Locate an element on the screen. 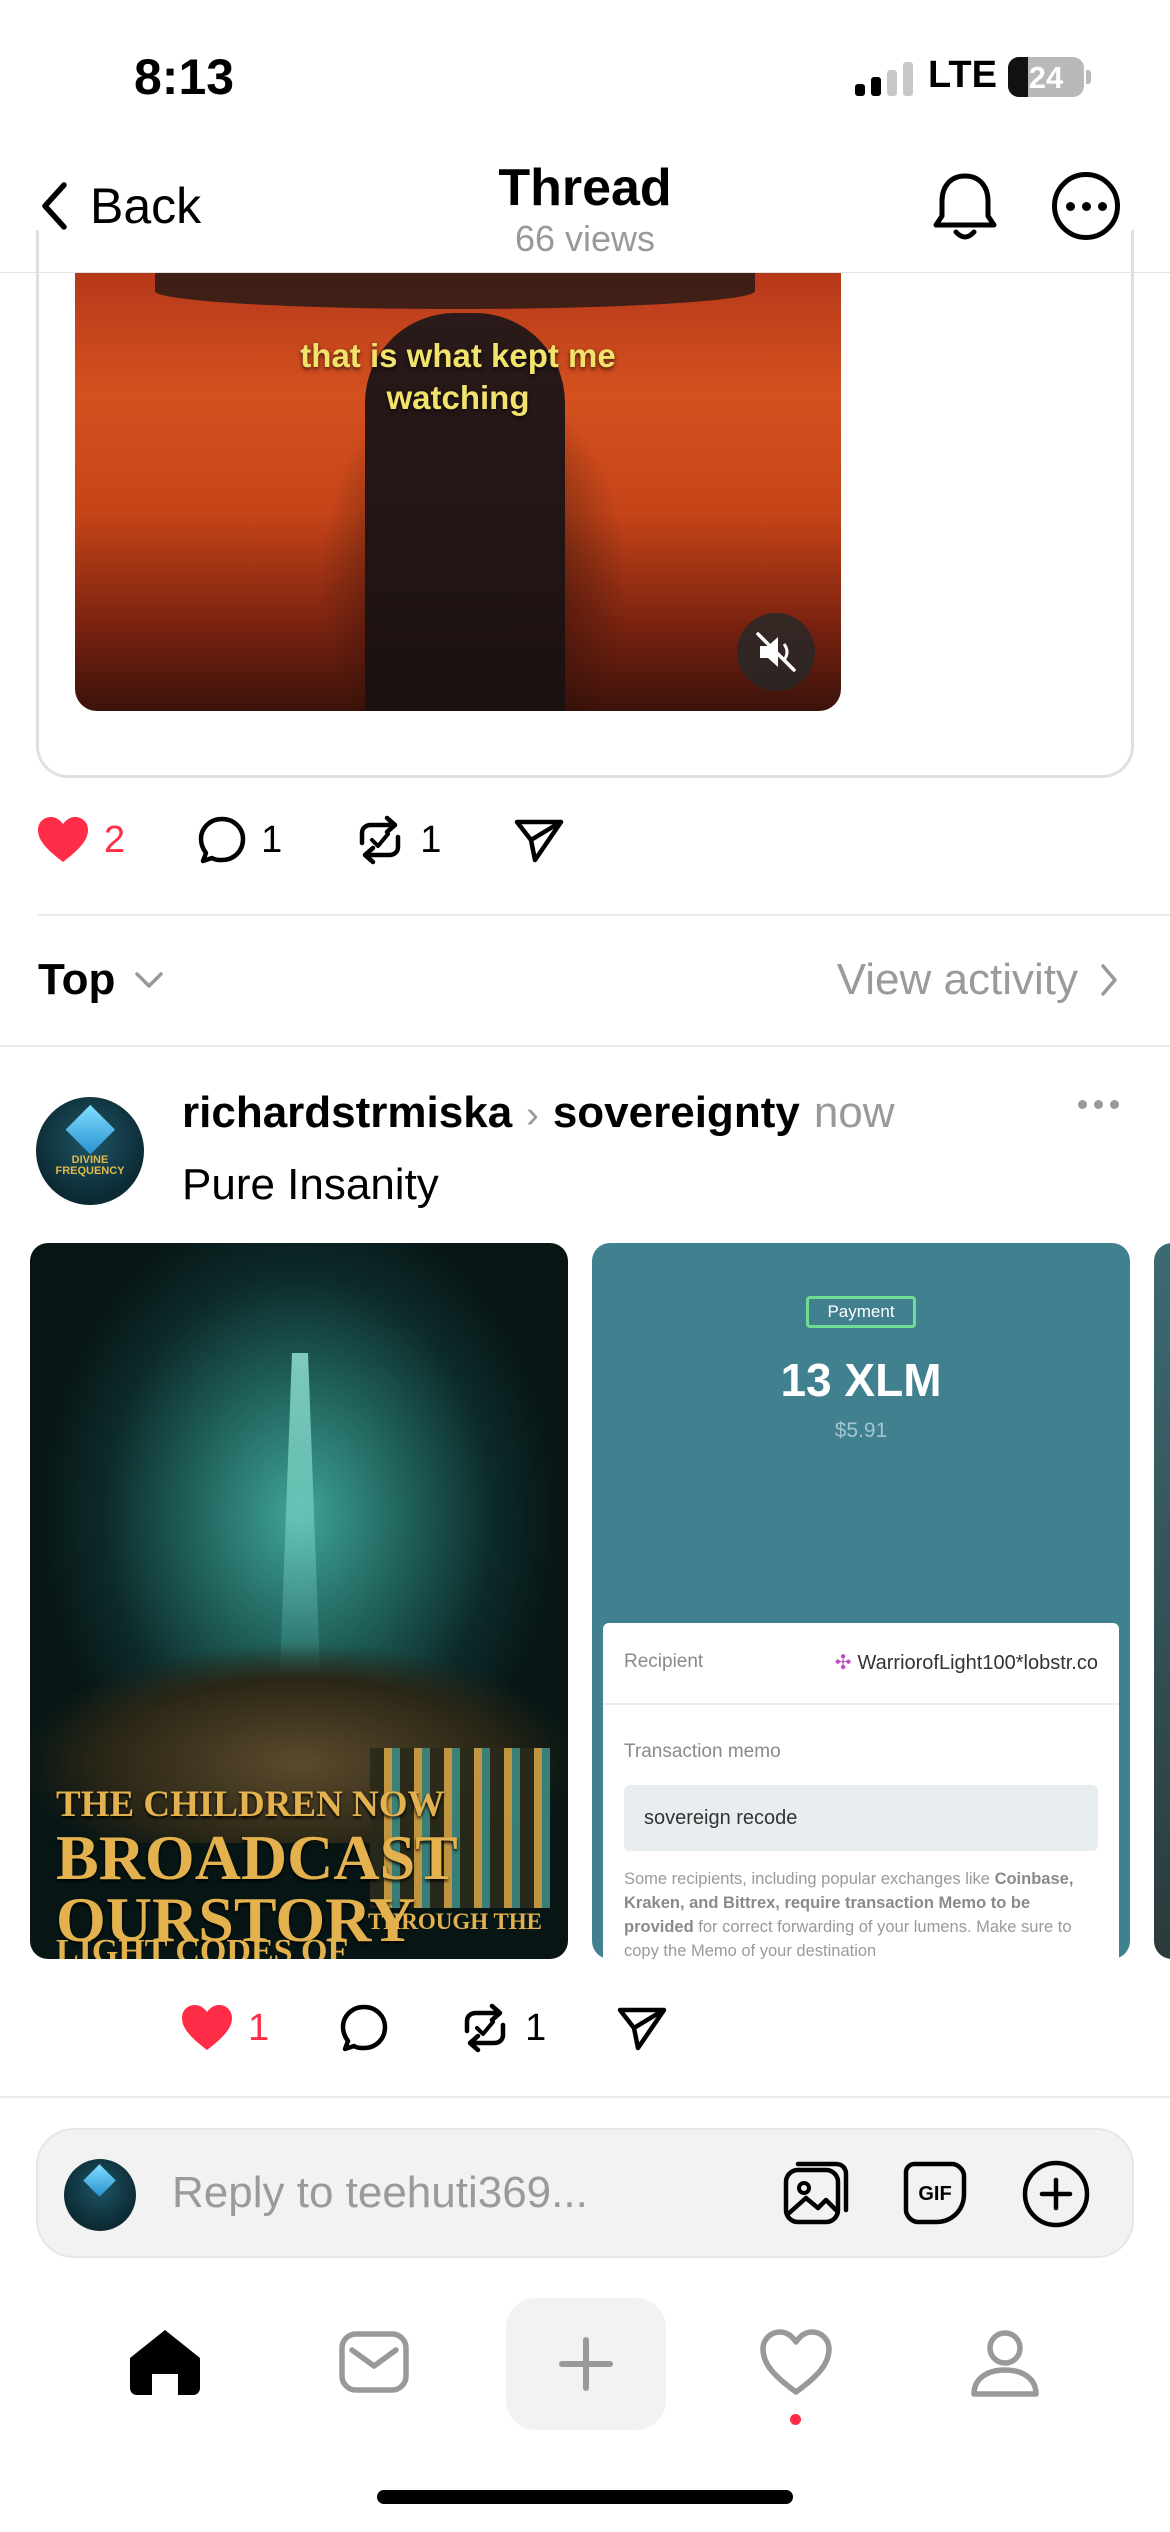  post-more-button is located at coordinates (1098, 1104).